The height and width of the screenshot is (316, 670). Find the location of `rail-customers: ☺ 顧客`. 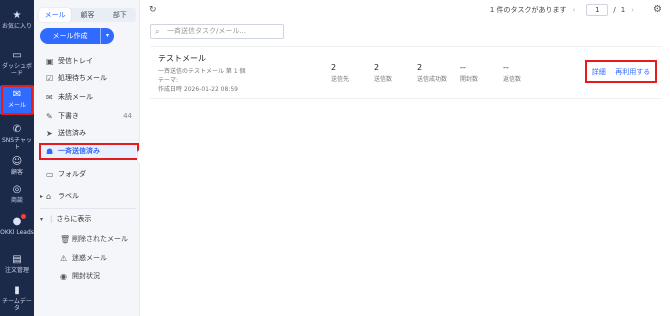

rail-customers: ☺ 顧客 is located at coordinates (17, 166).